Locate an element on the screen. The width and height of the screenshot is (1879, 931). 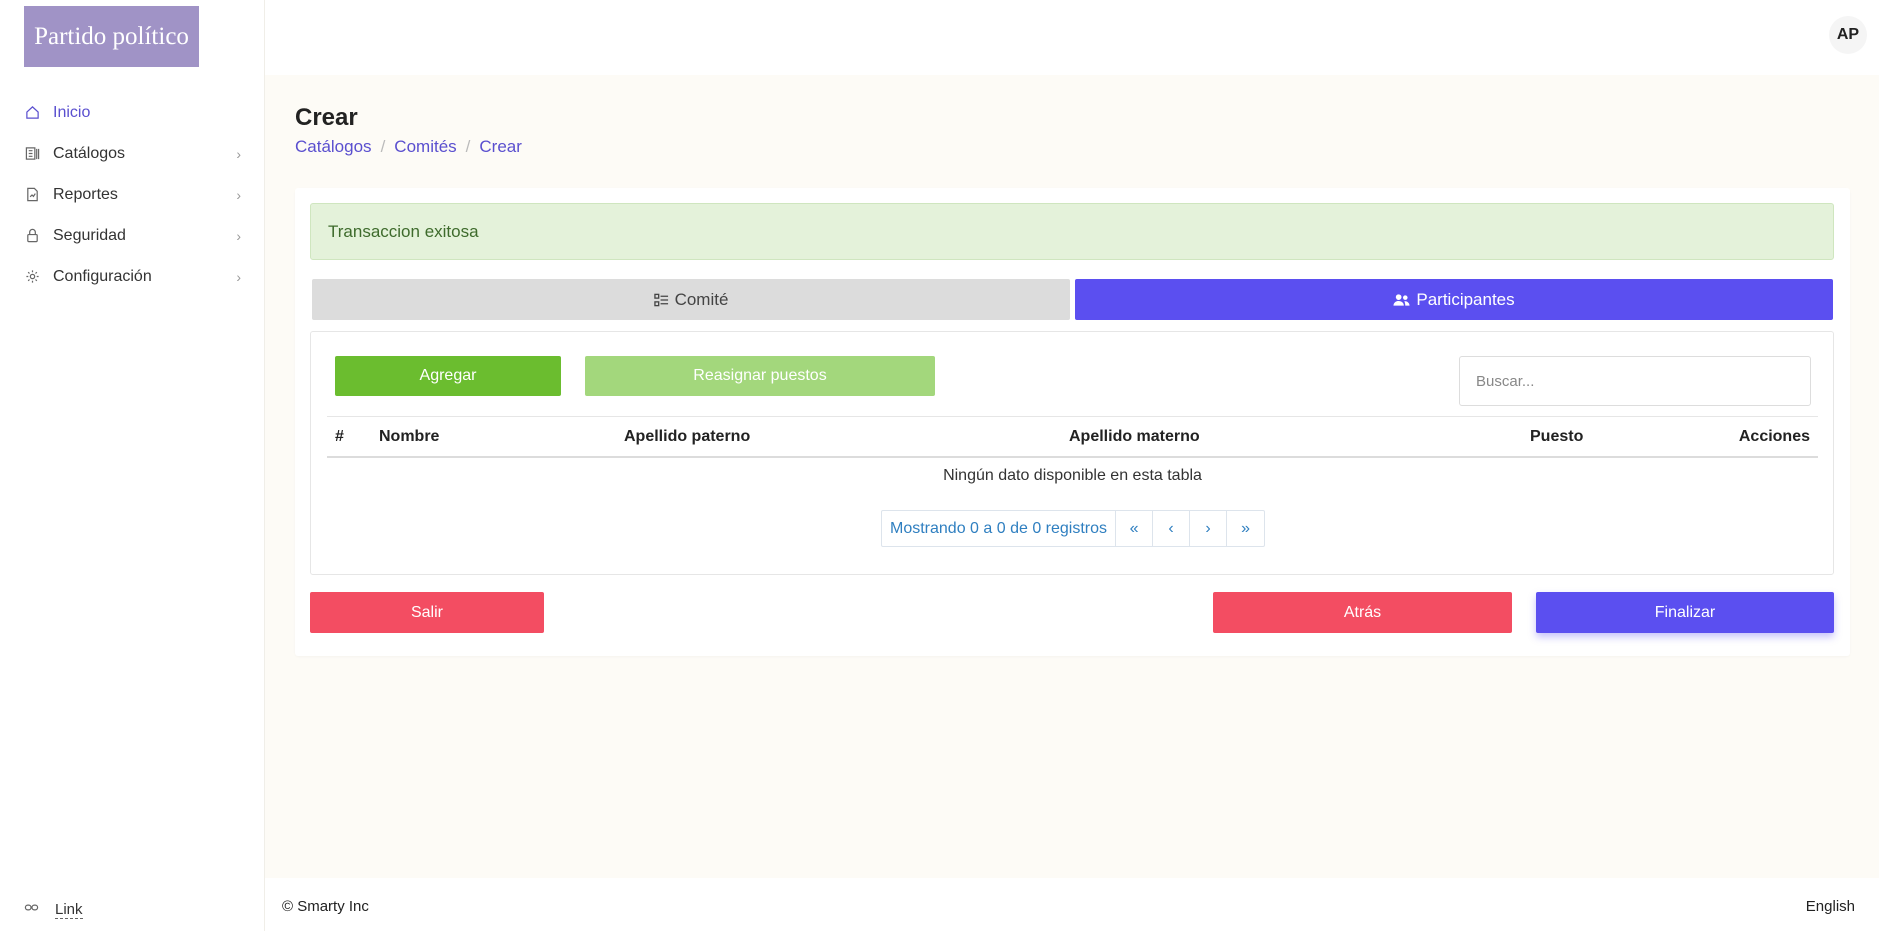
exit-button: Salir is located at coordinates (427, 612).